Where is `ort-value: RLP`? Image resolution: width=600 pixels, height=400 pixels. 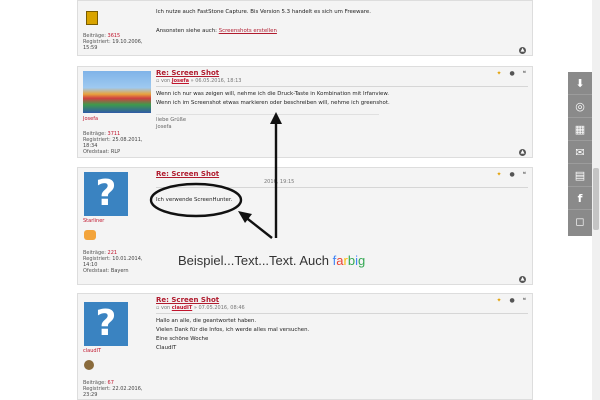
ort-value: RLP is located at coordinates (115, 152).